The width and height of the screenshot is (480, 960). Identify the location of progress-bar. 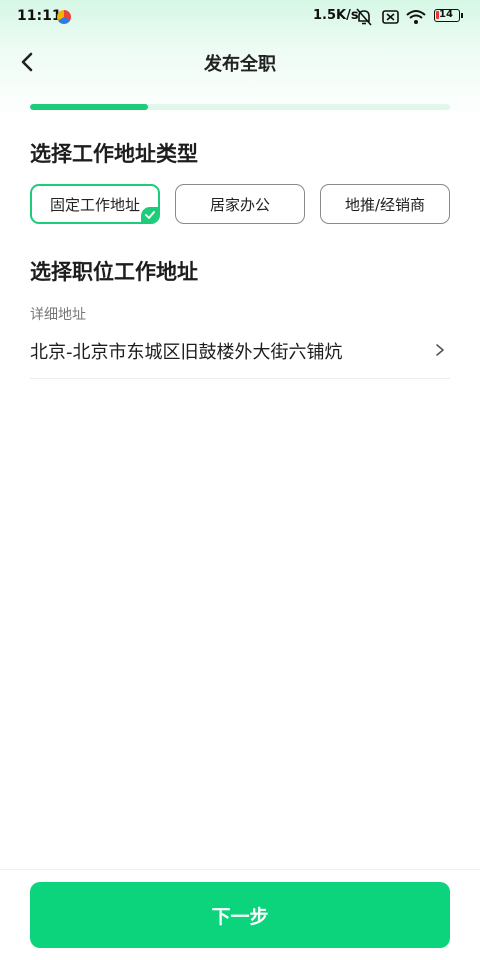
(240, 107).